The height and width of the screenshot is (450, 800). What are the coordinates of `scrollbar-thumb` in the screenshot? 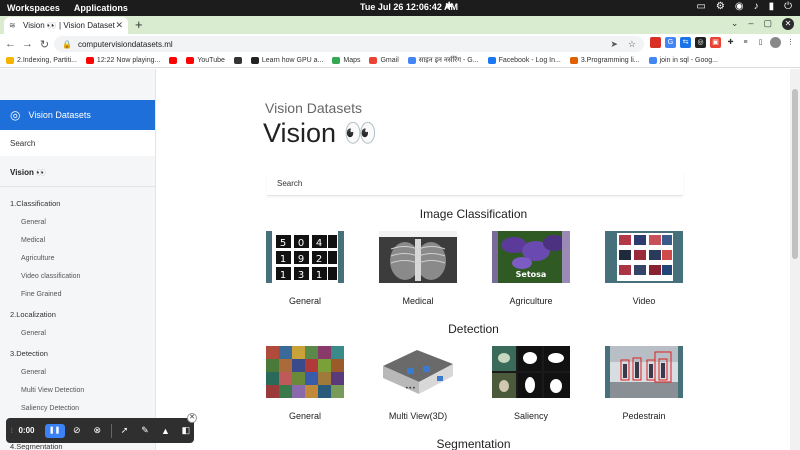 It's located at (795, 174).